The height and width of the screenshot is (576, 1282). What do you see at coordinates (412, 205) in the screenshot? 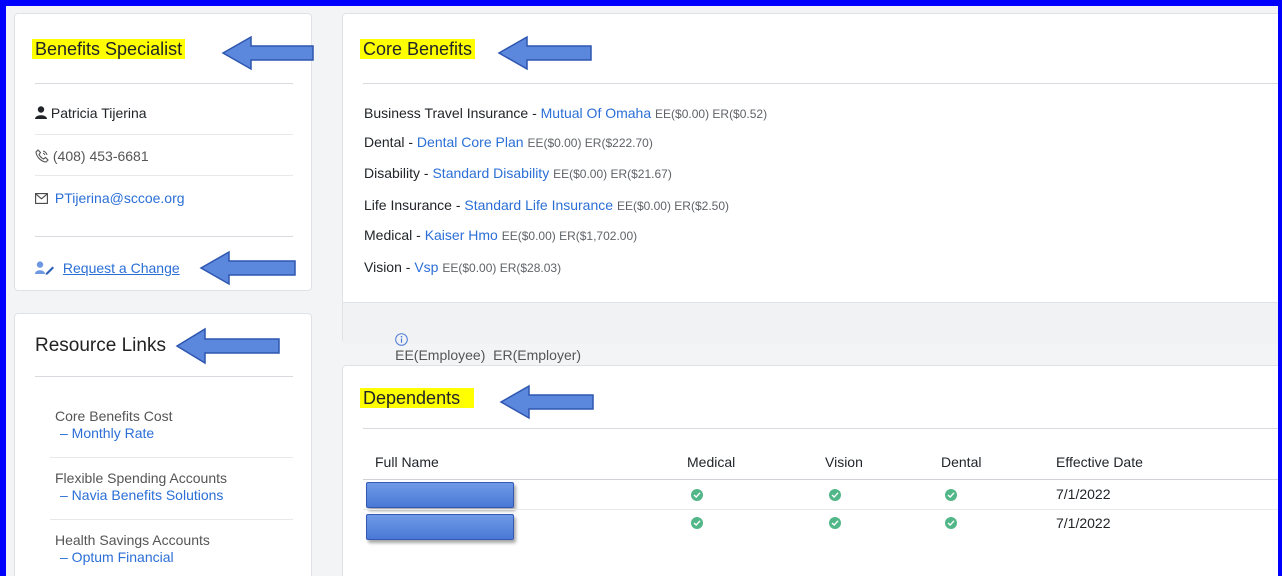
I see `benefit-category: Life Insurance -` at bounding box center [412, 205].